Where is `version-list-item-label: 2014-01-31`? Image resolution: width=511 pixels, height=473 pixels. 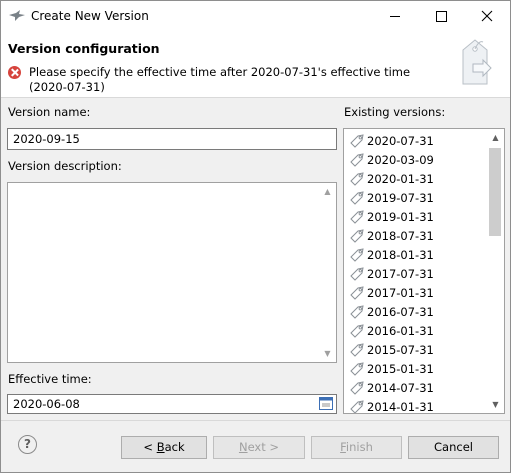
version-list-item-label: 2014-01-31 is located at coordinates (400, 407).